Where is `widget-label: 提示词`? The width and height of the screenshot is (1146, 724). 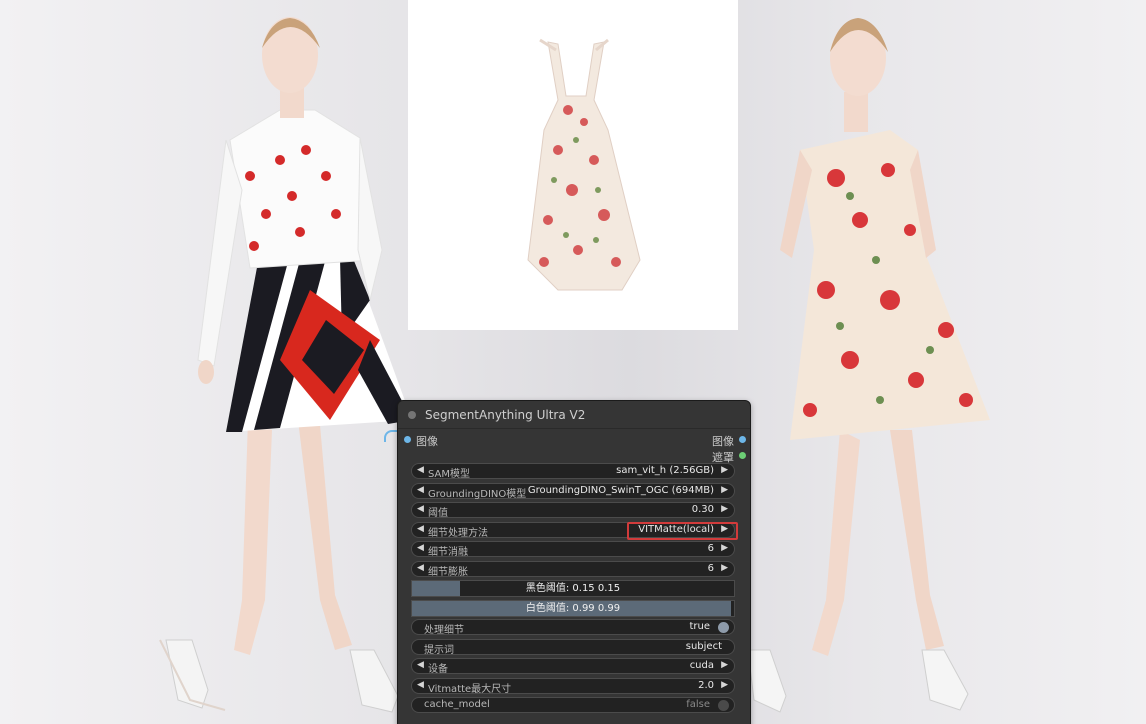
widget-label: 提示词 is located at coordinates (439, 650).